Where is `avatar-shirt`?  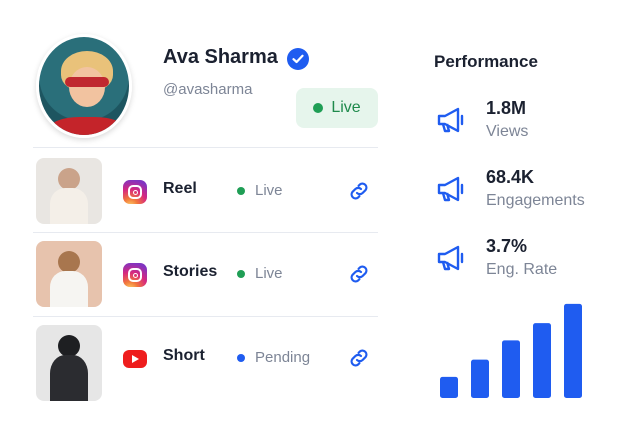
avatar-shirt is located at coordinates (87, 126).